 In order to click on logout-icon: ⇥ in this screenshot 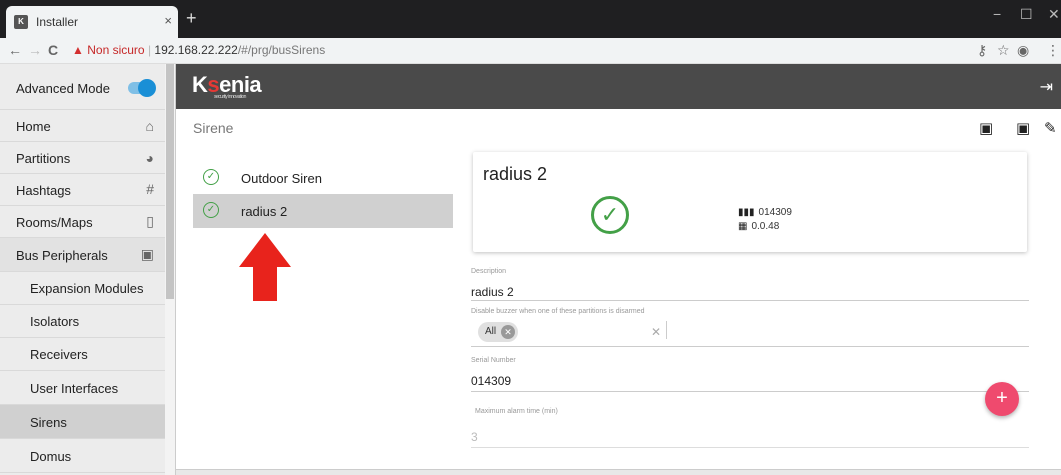, I will do `click(1046, 87)`.